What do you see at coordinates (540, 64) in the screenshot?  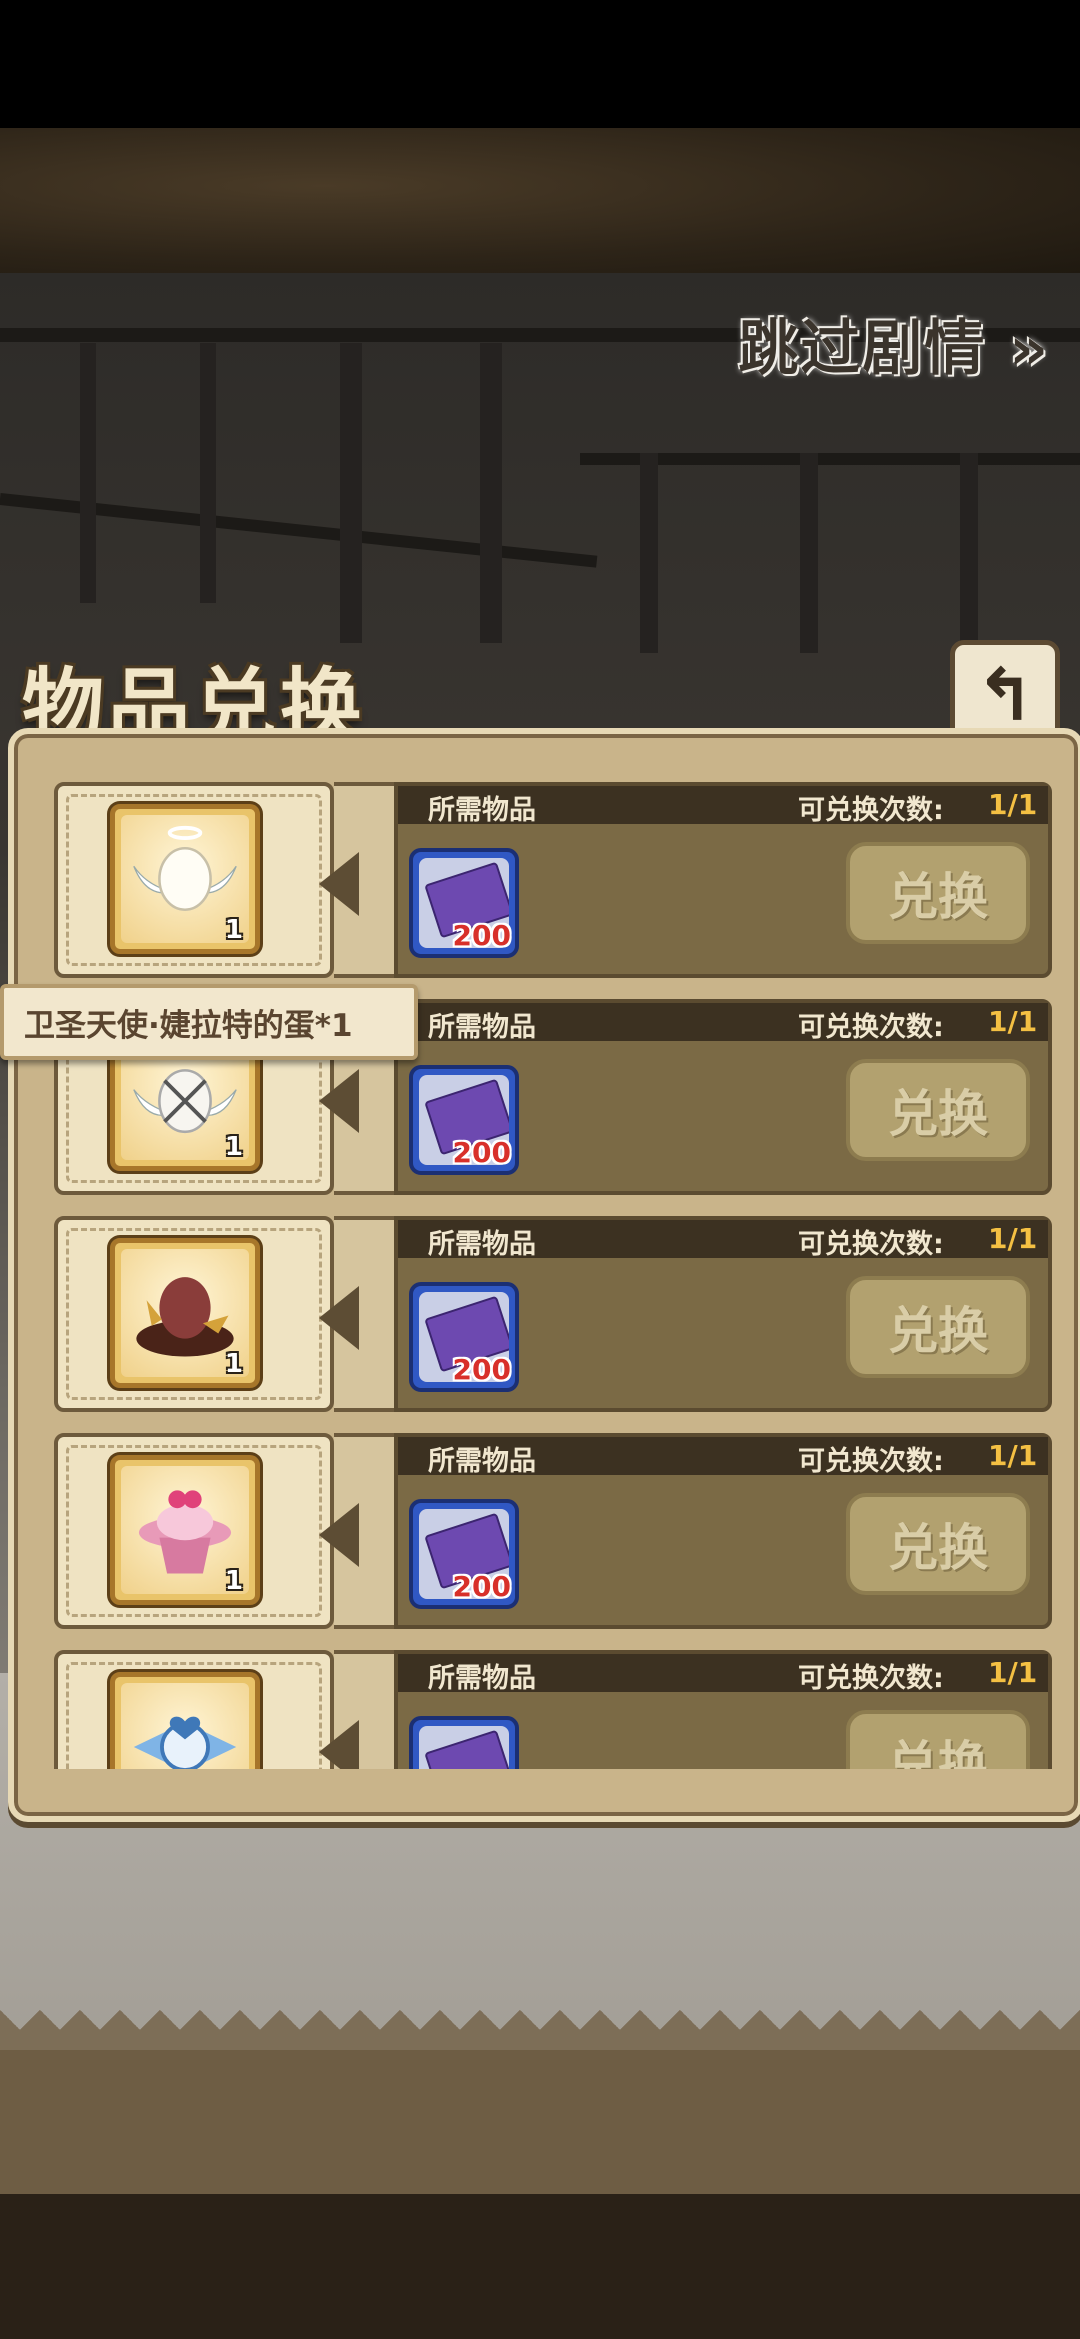 I see `status-bar` at bounding box center [540, 64].